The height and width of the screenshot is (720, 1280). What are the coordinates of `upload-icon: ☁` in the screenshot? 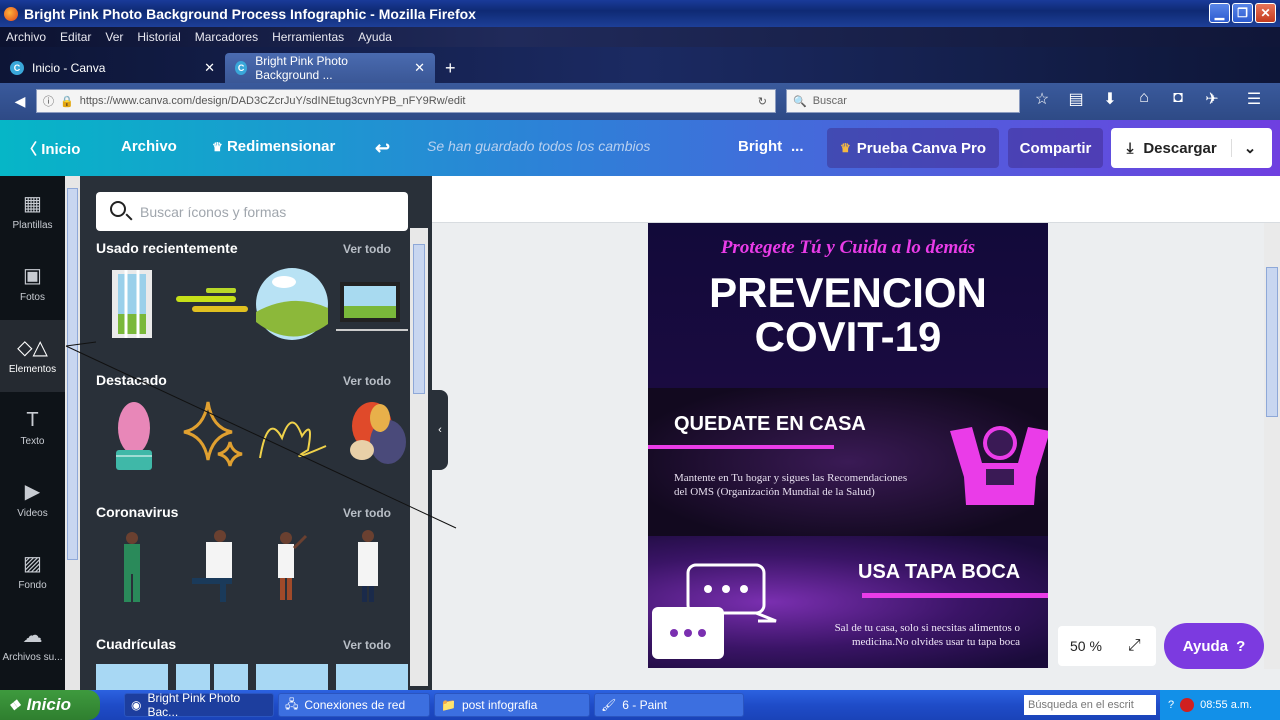 It's located at (32, 635).